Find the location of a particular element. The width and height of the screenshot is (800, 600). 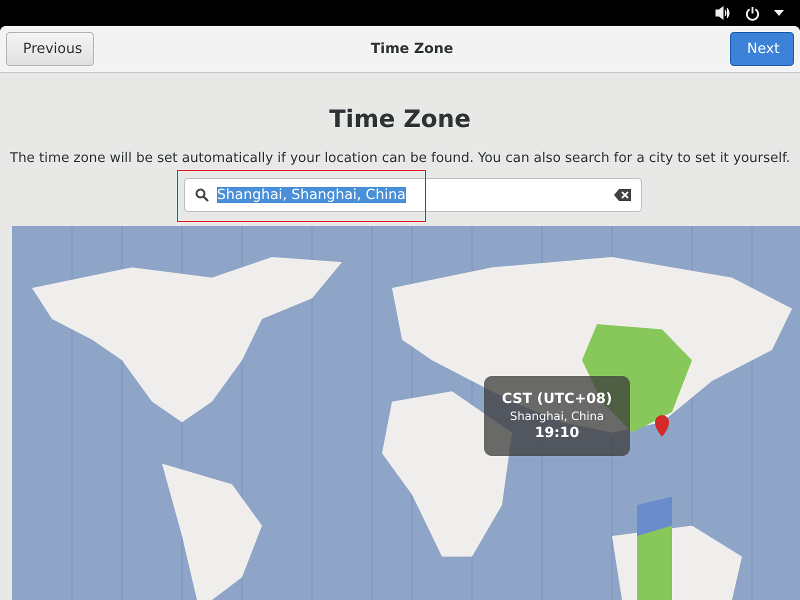

caret-icon is located at coordinates (779, 13).